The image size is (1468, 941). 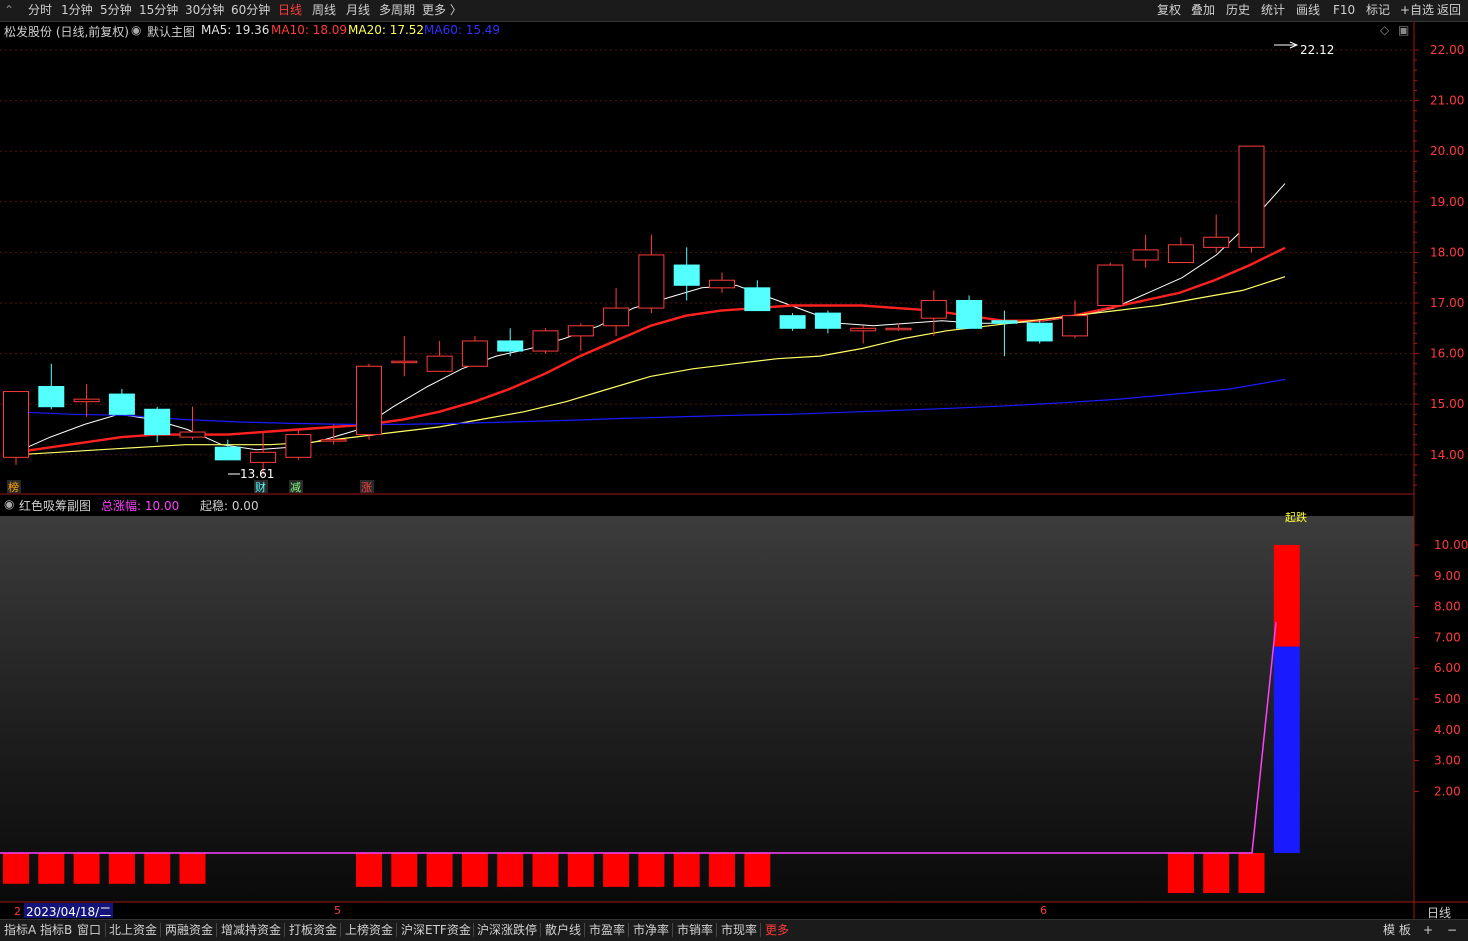 What do you see at coordinates (369, 930) in the screenshot?
I see `tab-indicator: 上榜资金` at bounding box center [369, 930].